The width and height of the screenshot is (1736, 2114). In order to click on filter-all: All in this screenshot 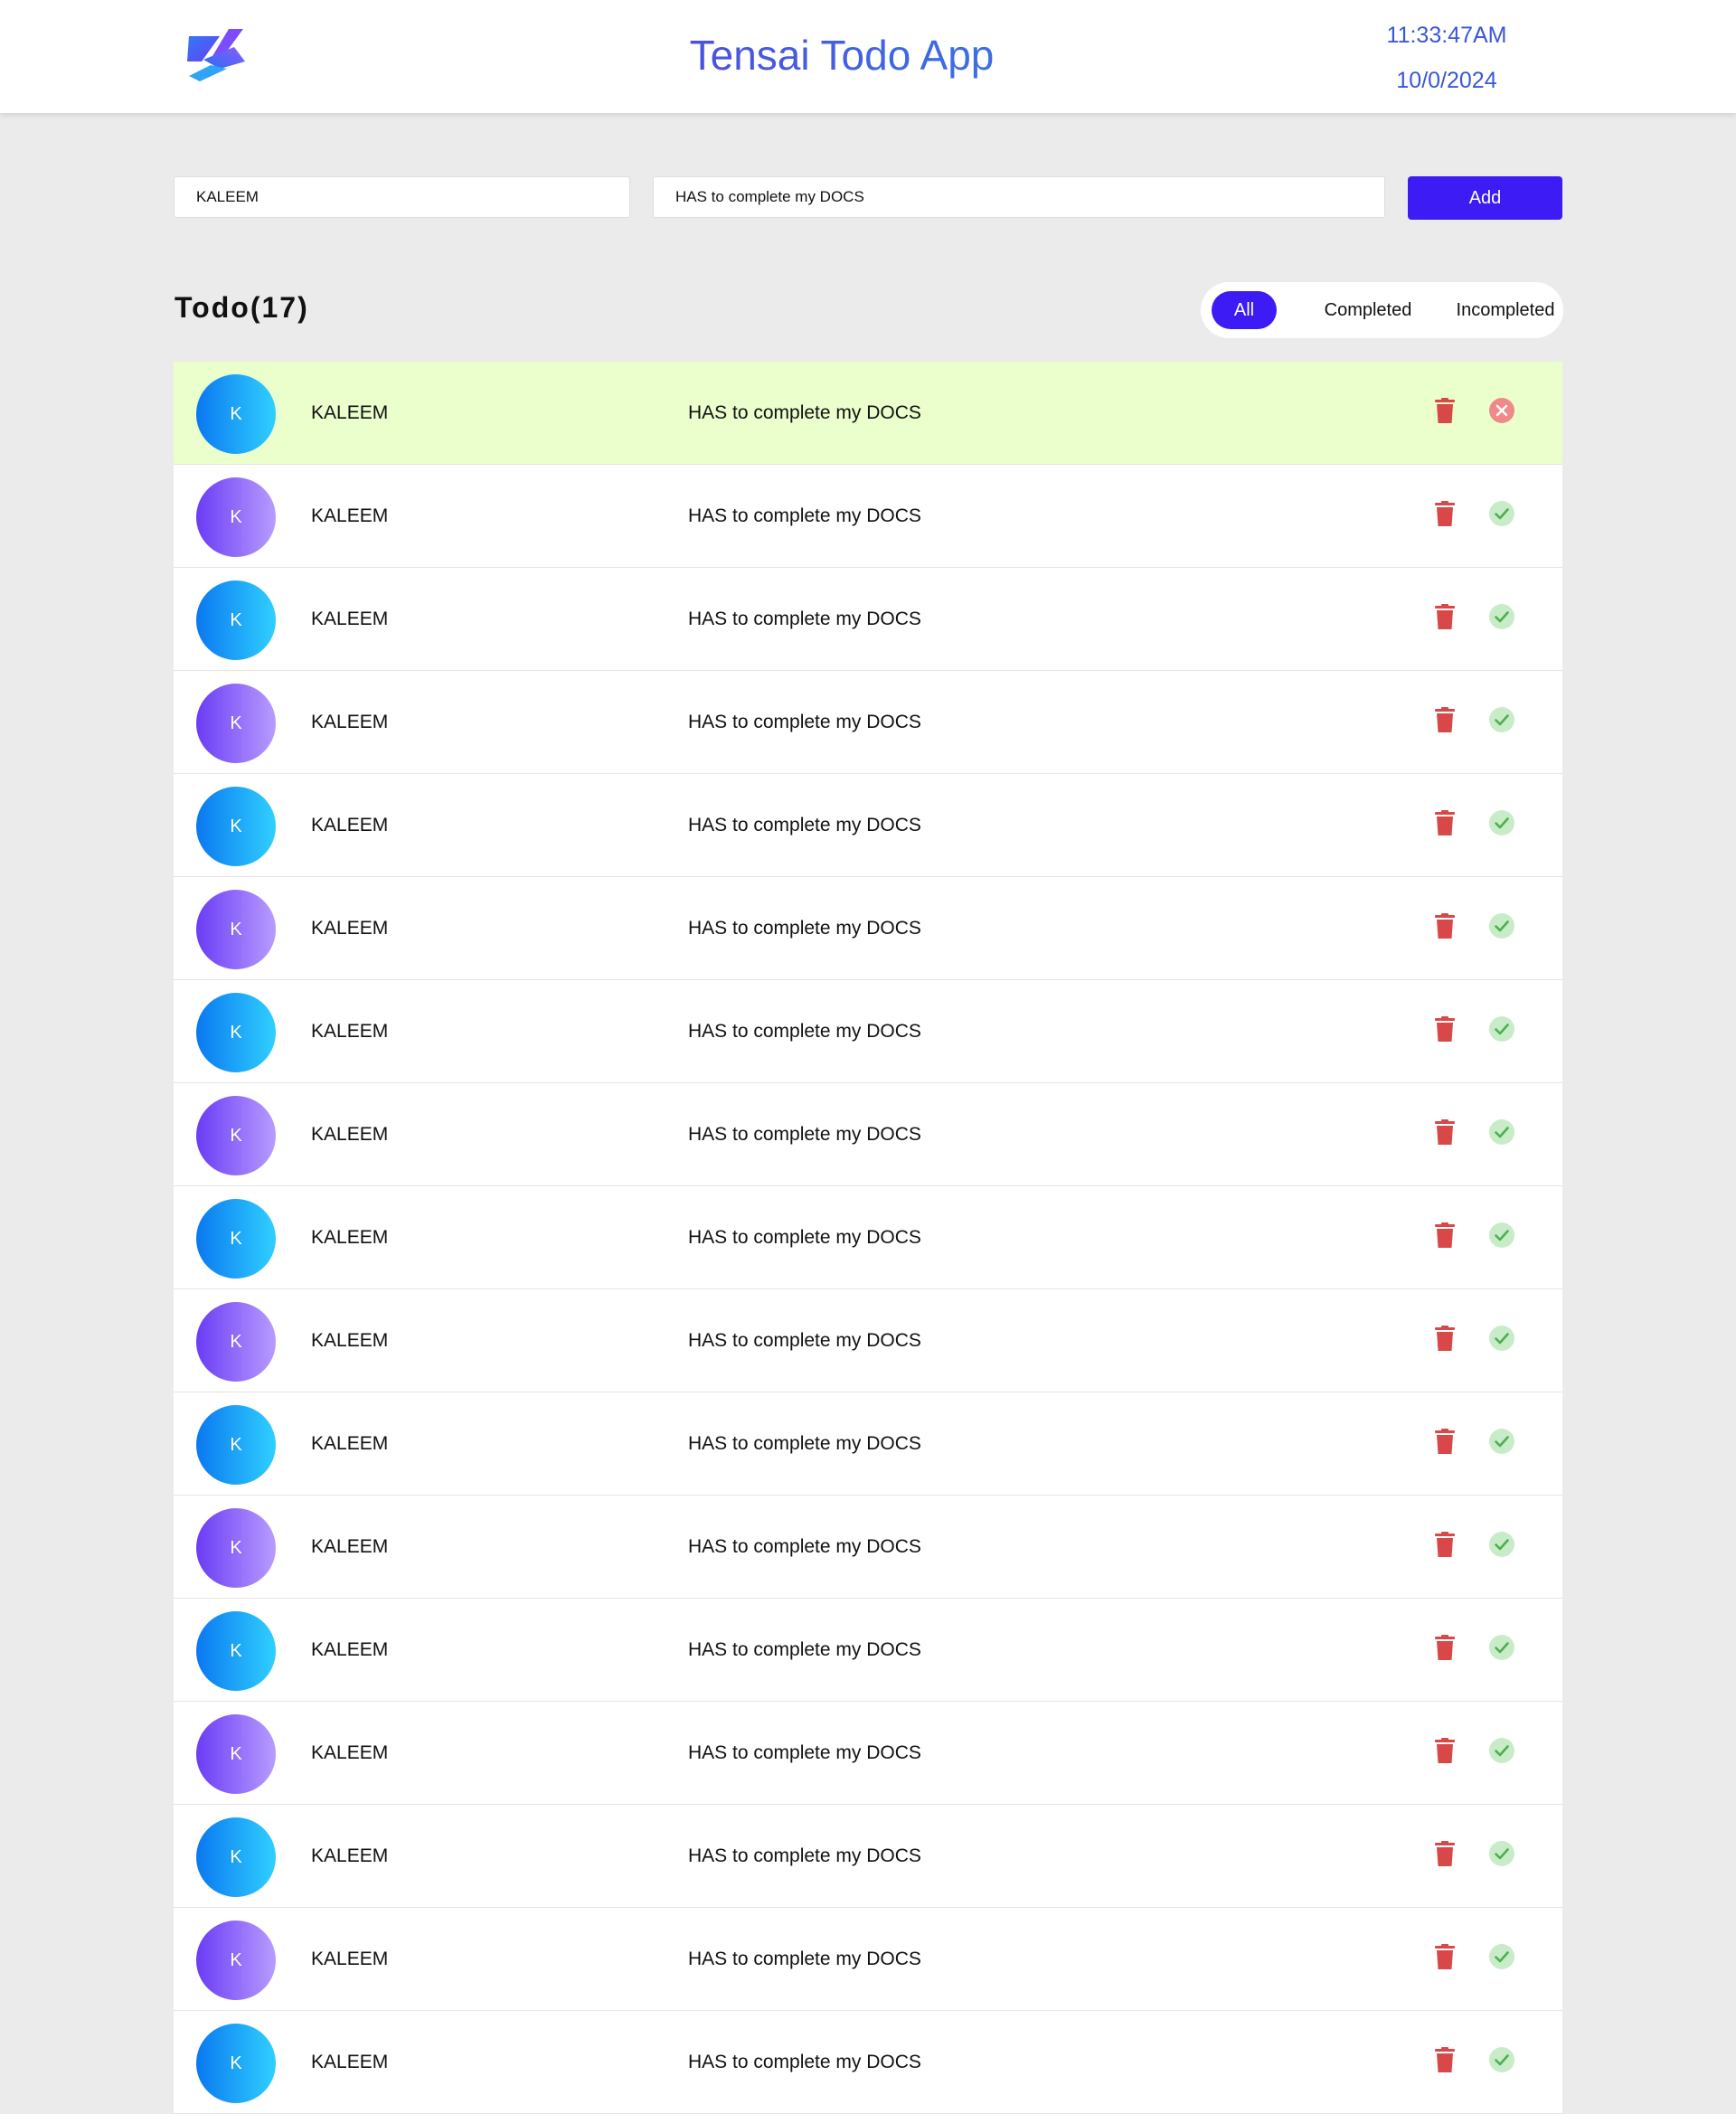, I will do `click(1245, 310)`.